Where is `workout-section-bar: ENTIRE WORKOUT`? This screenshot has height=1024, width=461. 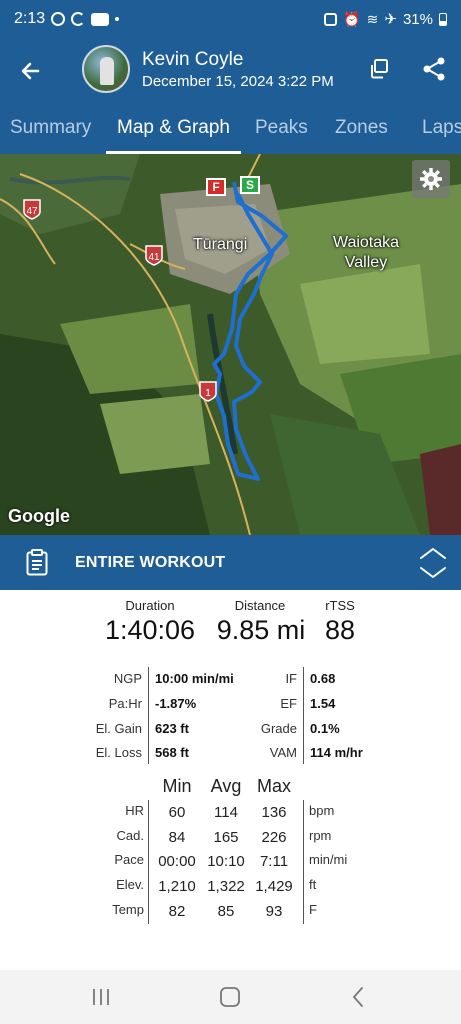 workout-section-bar: ENTIRE WORKOUT is located at coordinates (230, 562).